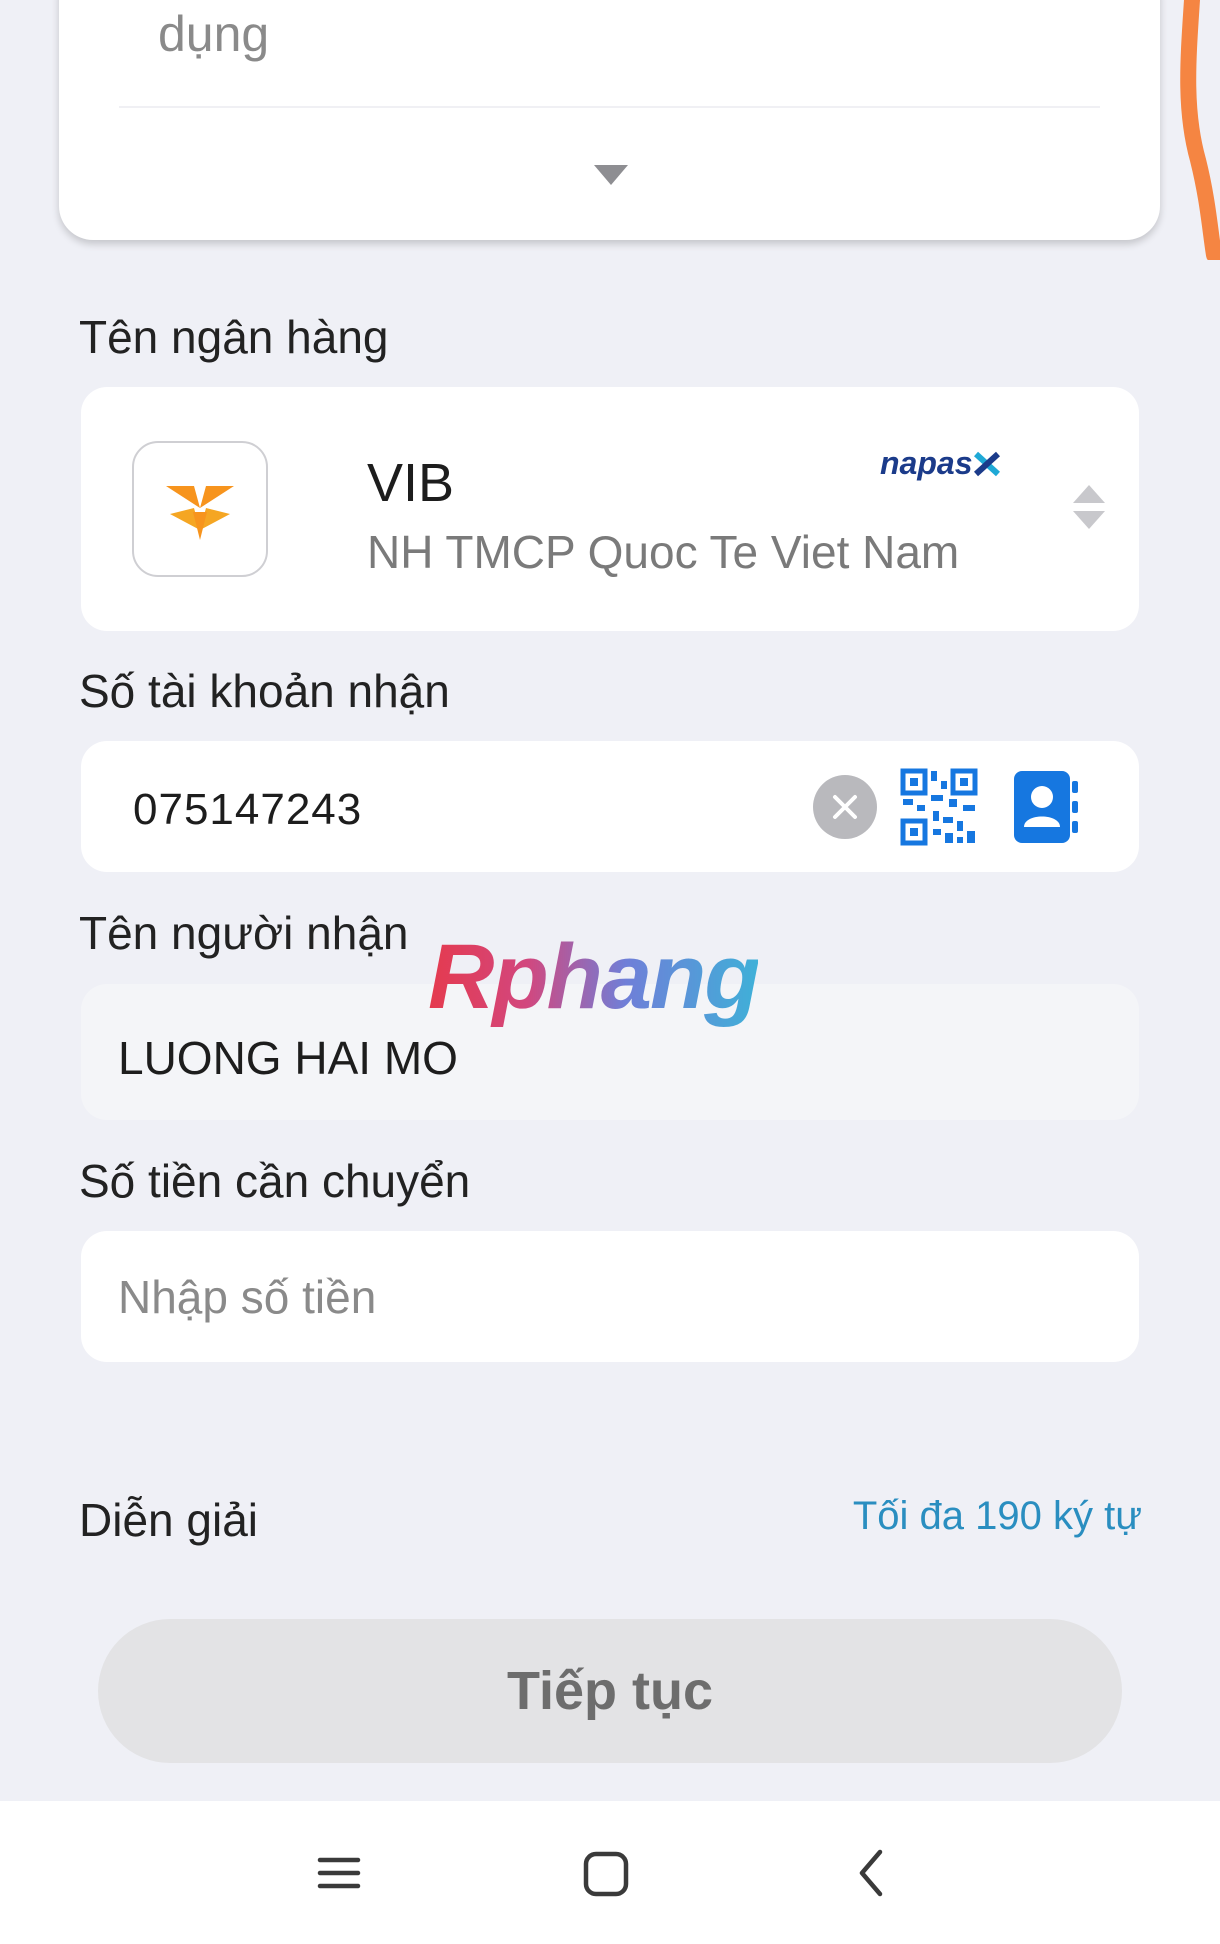  Describe the element at coordinates (939, 807) in the screenshot. I see `qr-code-icon` at that location.